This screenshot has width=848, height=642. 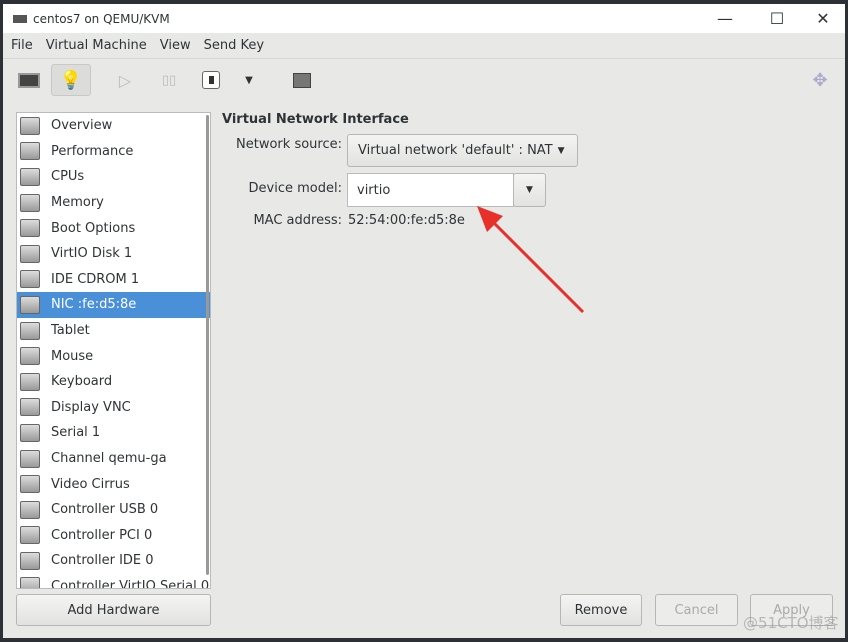 I want to click on sidebar-item: Controller VirtIO Serial 0, so click(x=113, y=581).